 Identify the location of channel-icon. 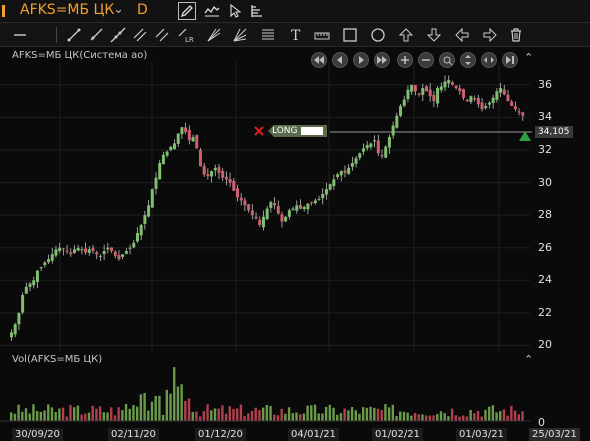
(140, 35).